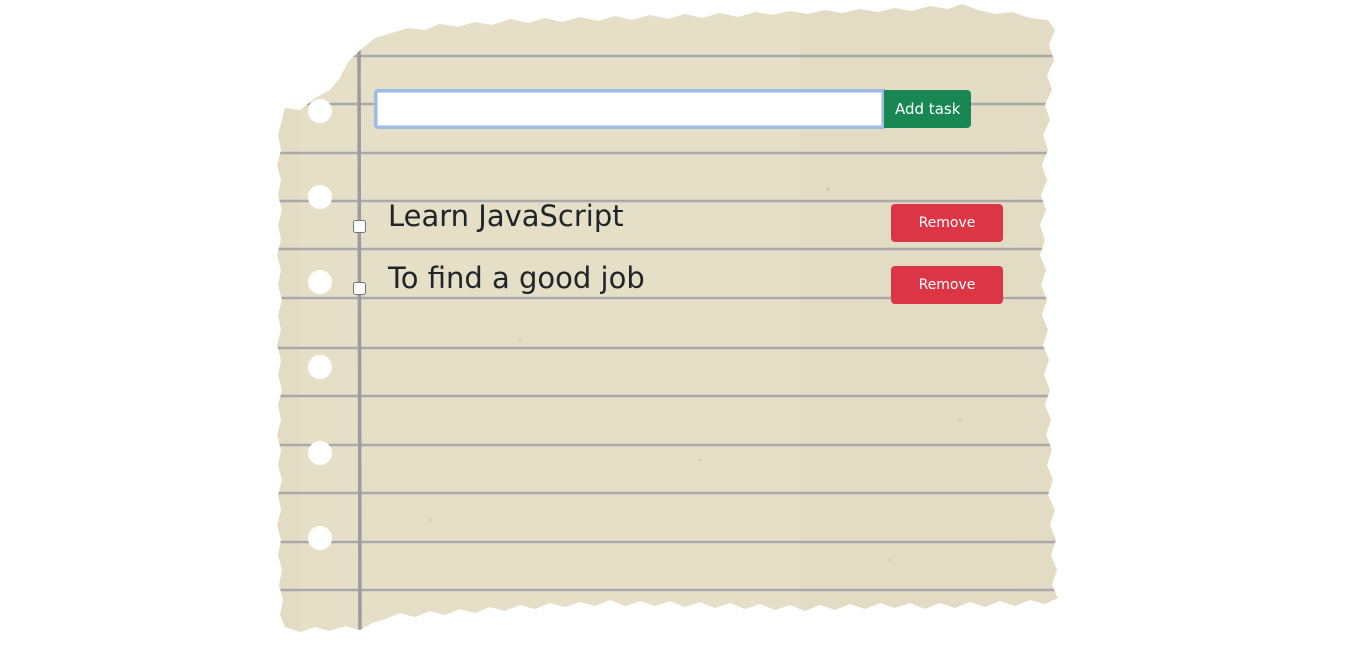  I want to click on new-task-input, so click(629, 109).